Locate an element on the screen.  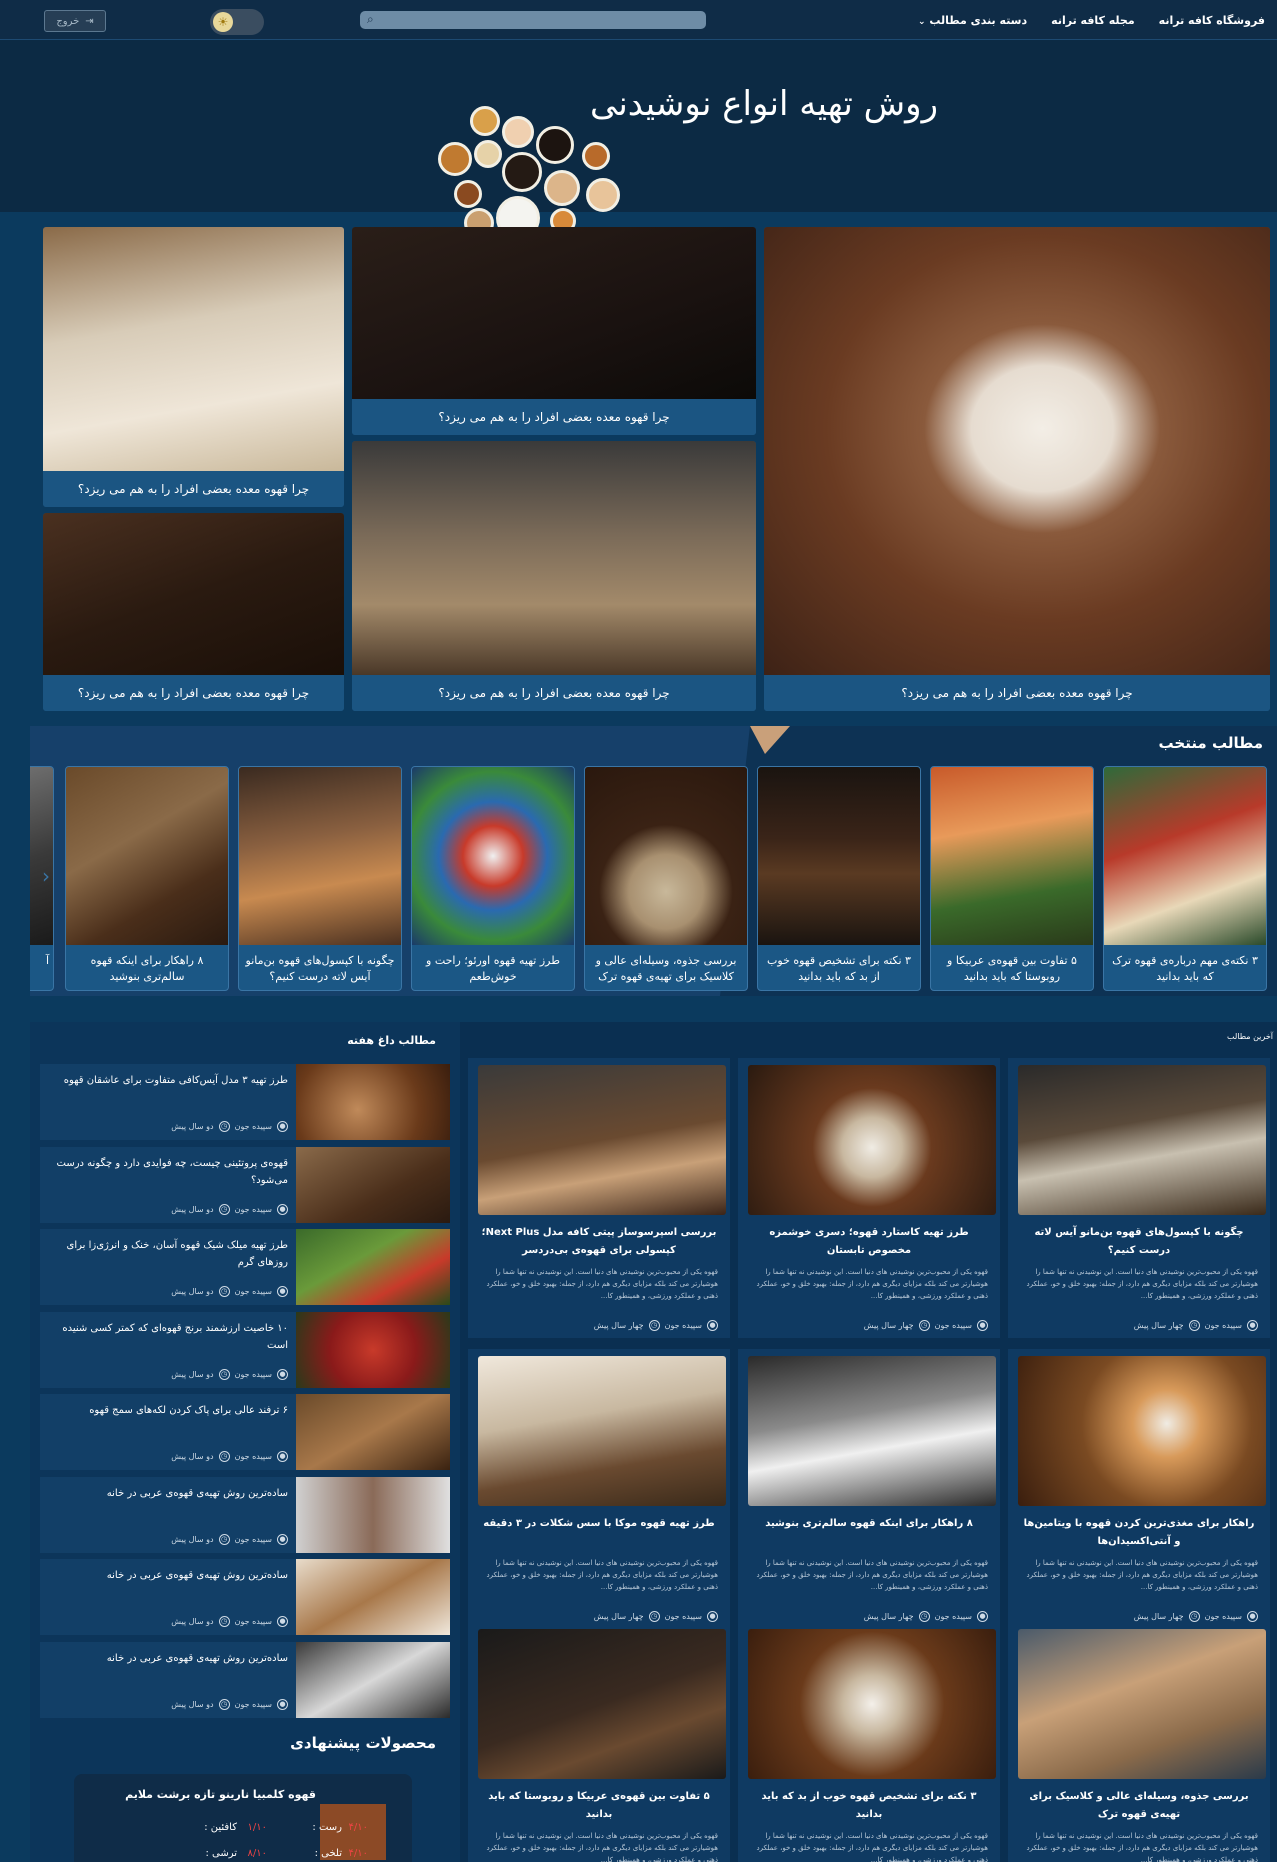
coffee-cups-logo is located at coordinates (528, 172).